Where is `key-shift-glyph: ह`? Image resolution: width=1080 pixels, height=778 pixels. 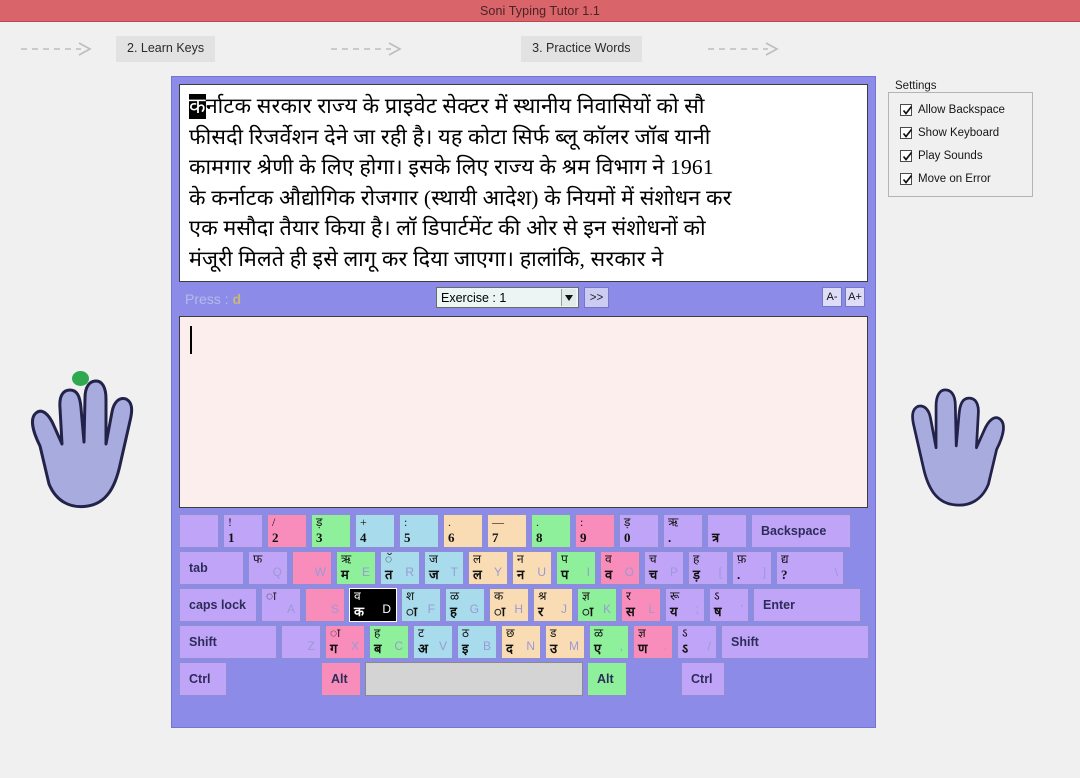 key-shift-glyph: ह is located at coordinates (377, 633).